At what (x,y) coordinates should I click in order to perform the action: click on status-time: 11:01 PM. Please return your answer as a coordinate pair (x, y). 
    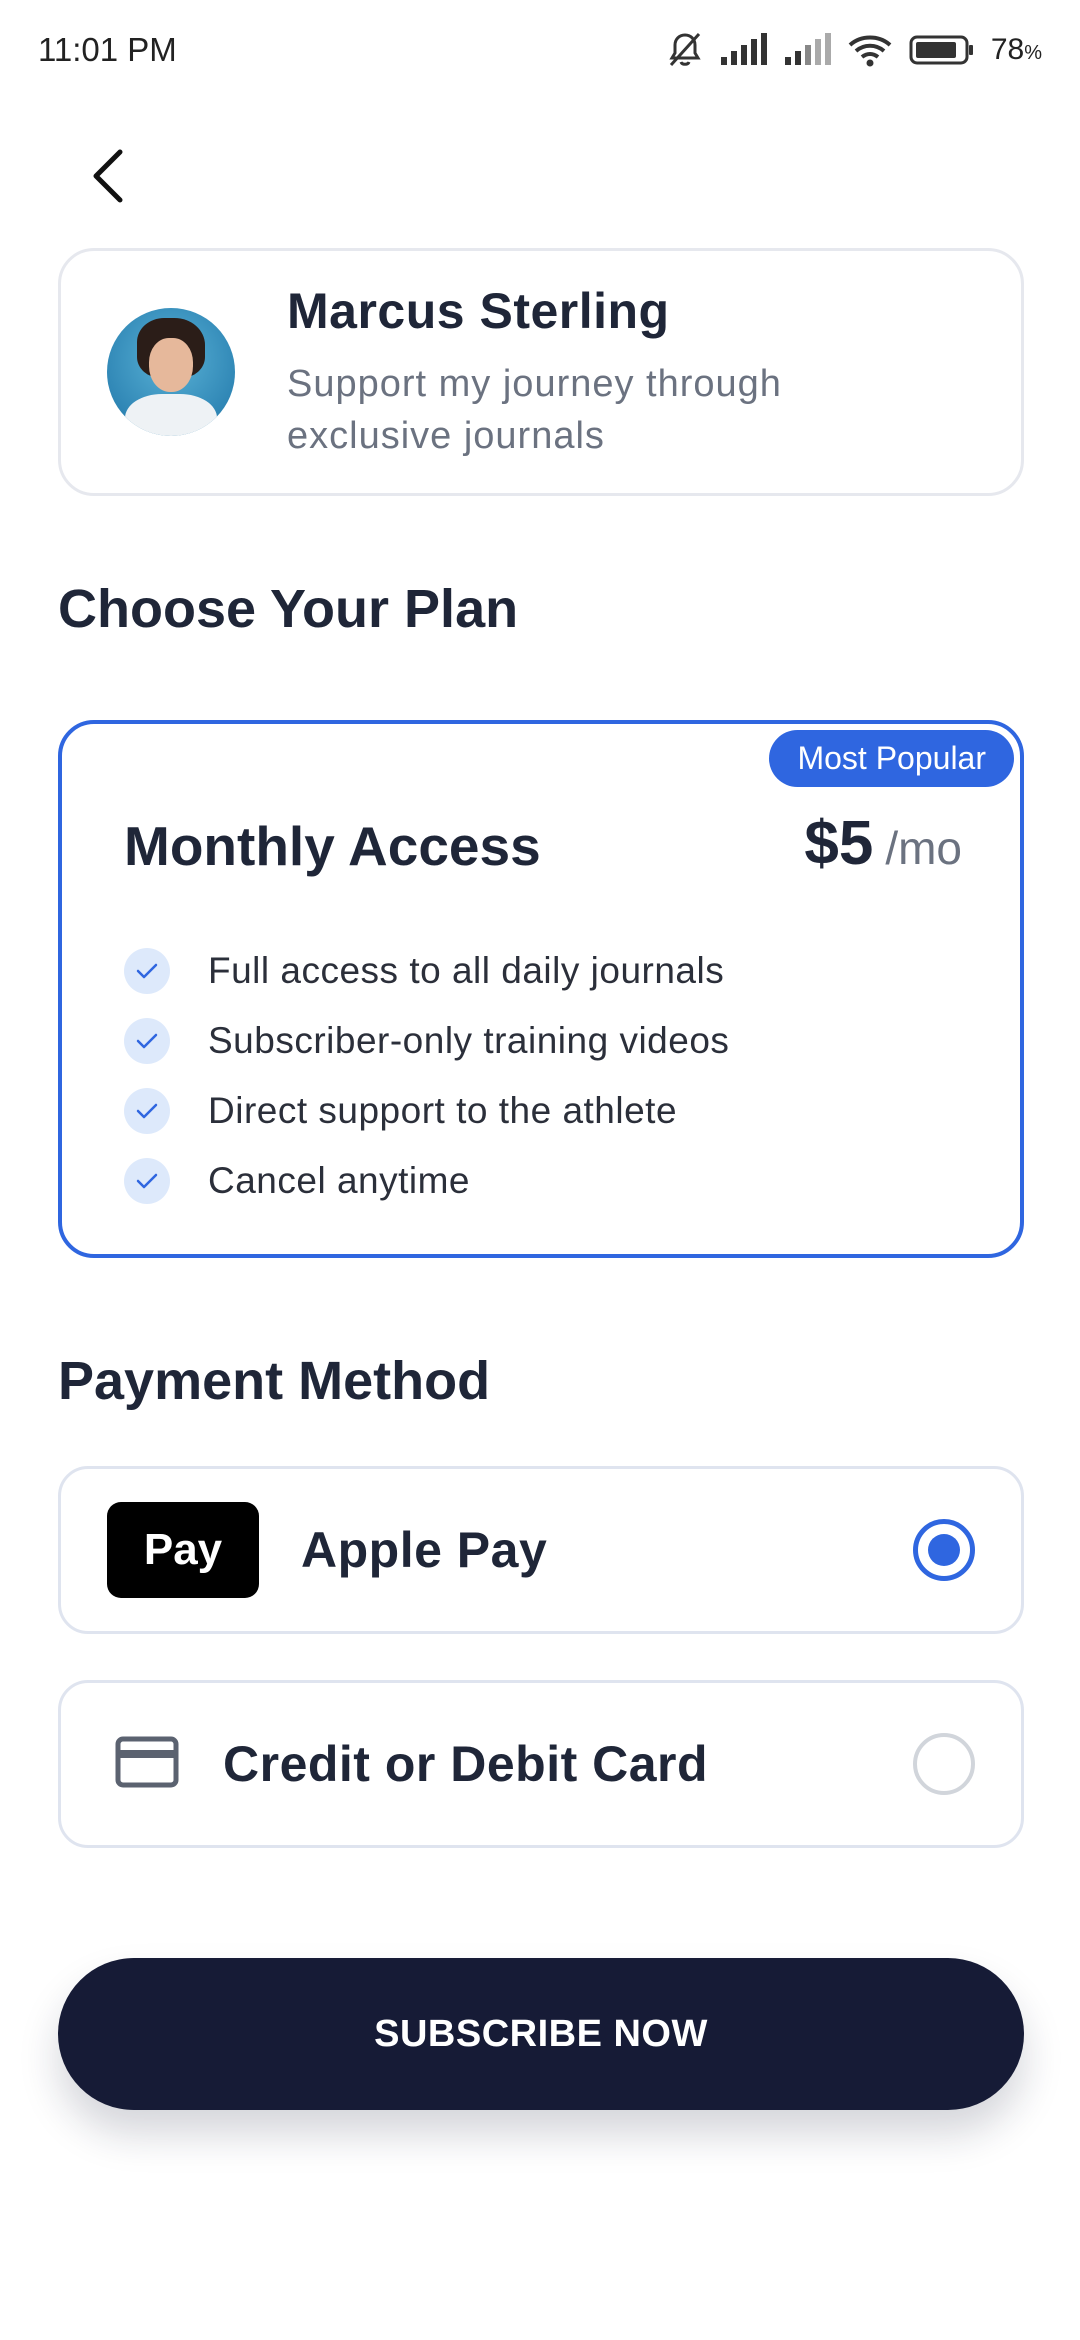
    Looking at the image, I should click on (107, 49).